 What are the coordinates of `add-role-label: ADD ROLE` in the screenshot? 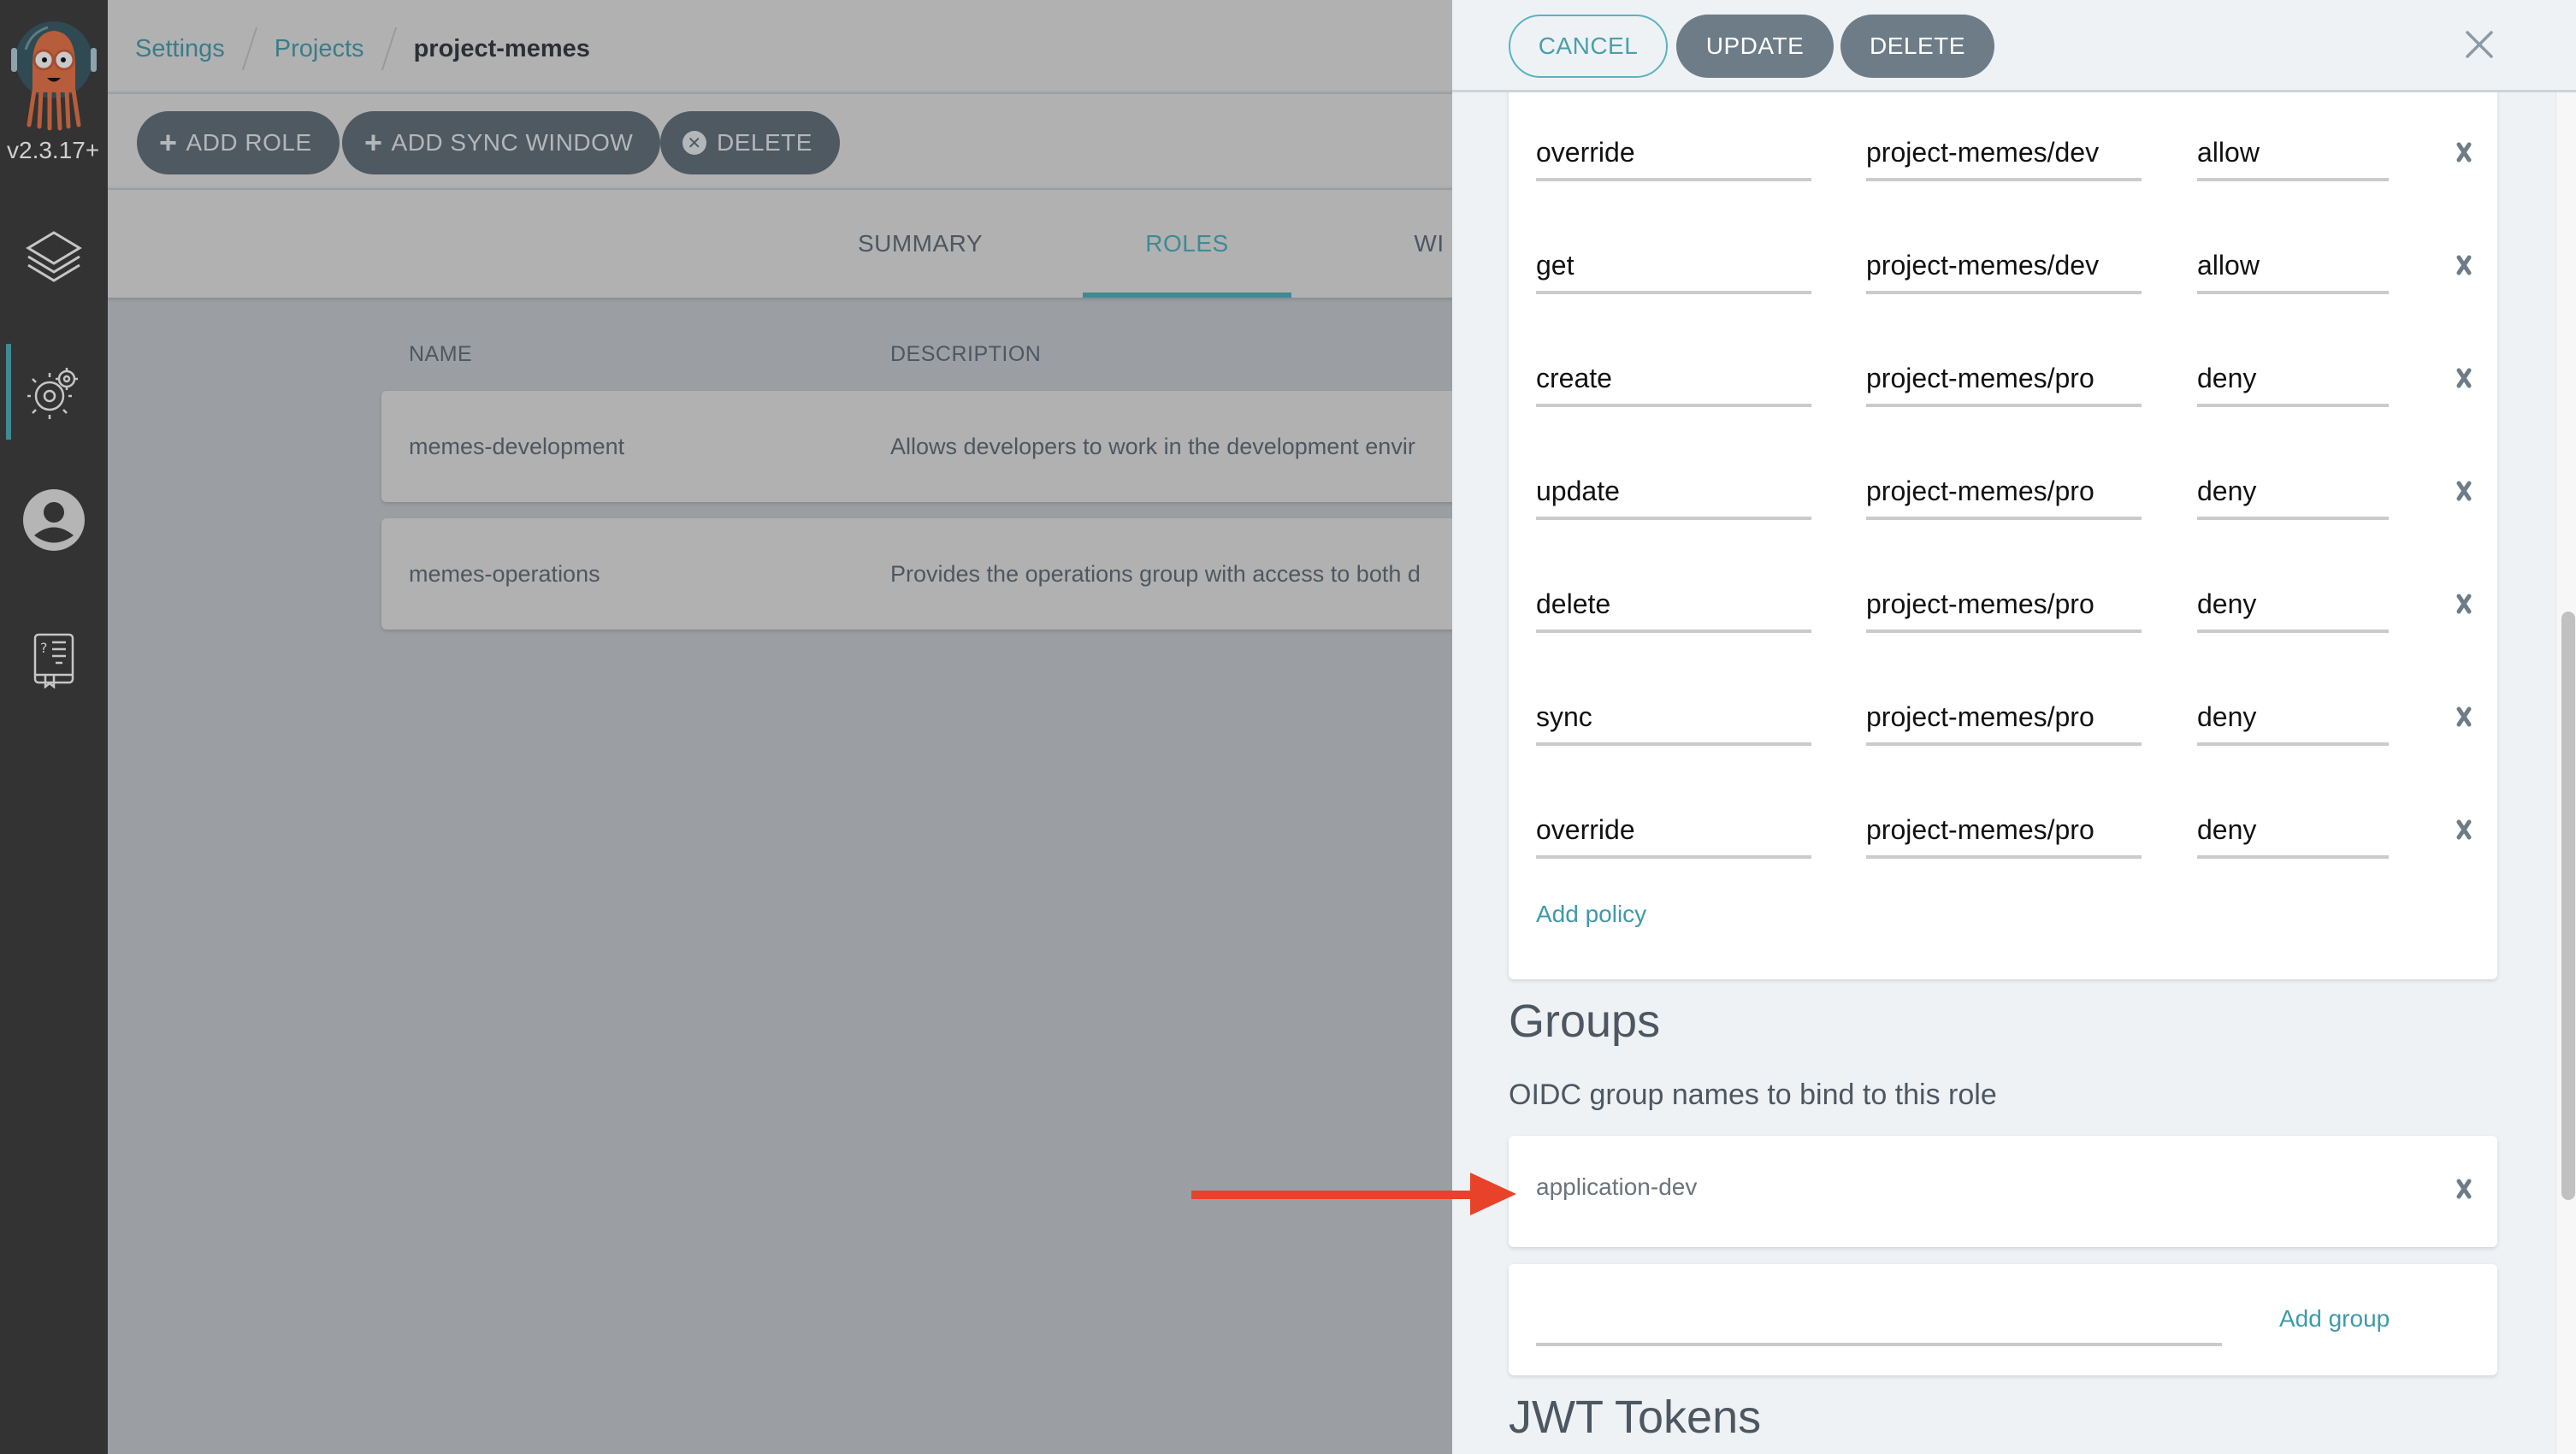 It's located at (249, 142).